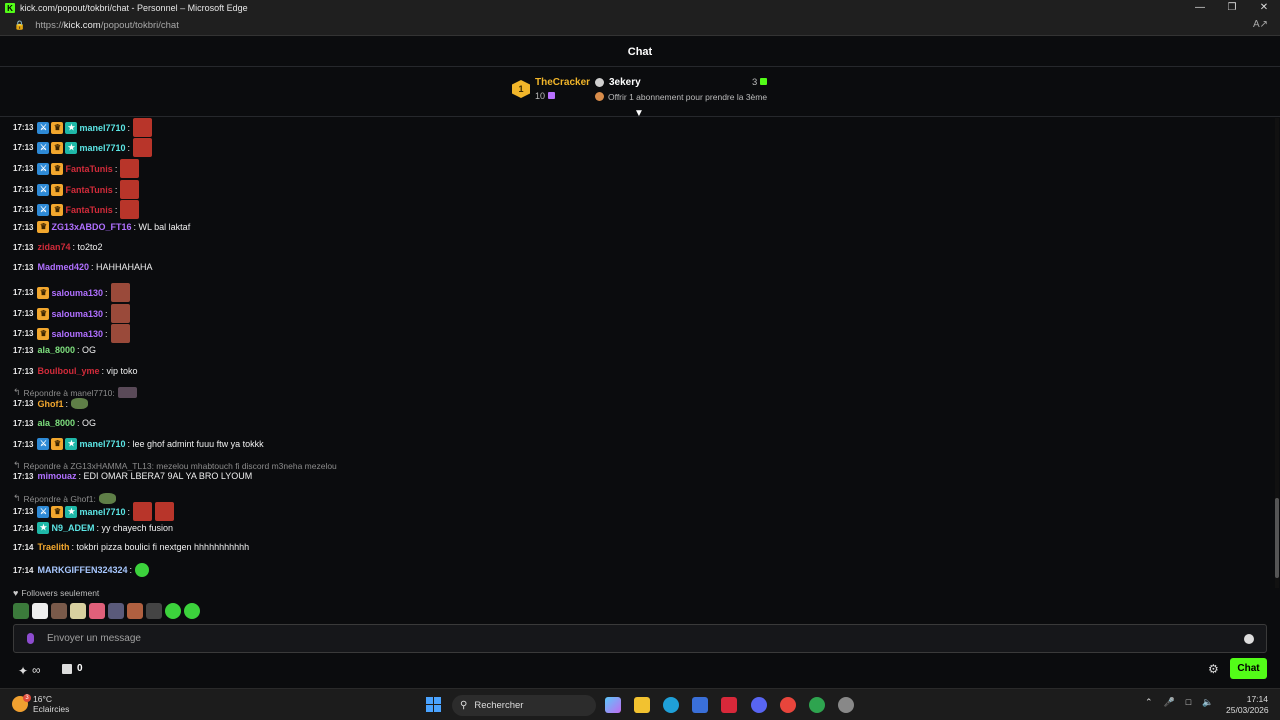  Describe the element at coordinates (1200, 8) in the screenshot. I see `minimize-button: —` at that location.